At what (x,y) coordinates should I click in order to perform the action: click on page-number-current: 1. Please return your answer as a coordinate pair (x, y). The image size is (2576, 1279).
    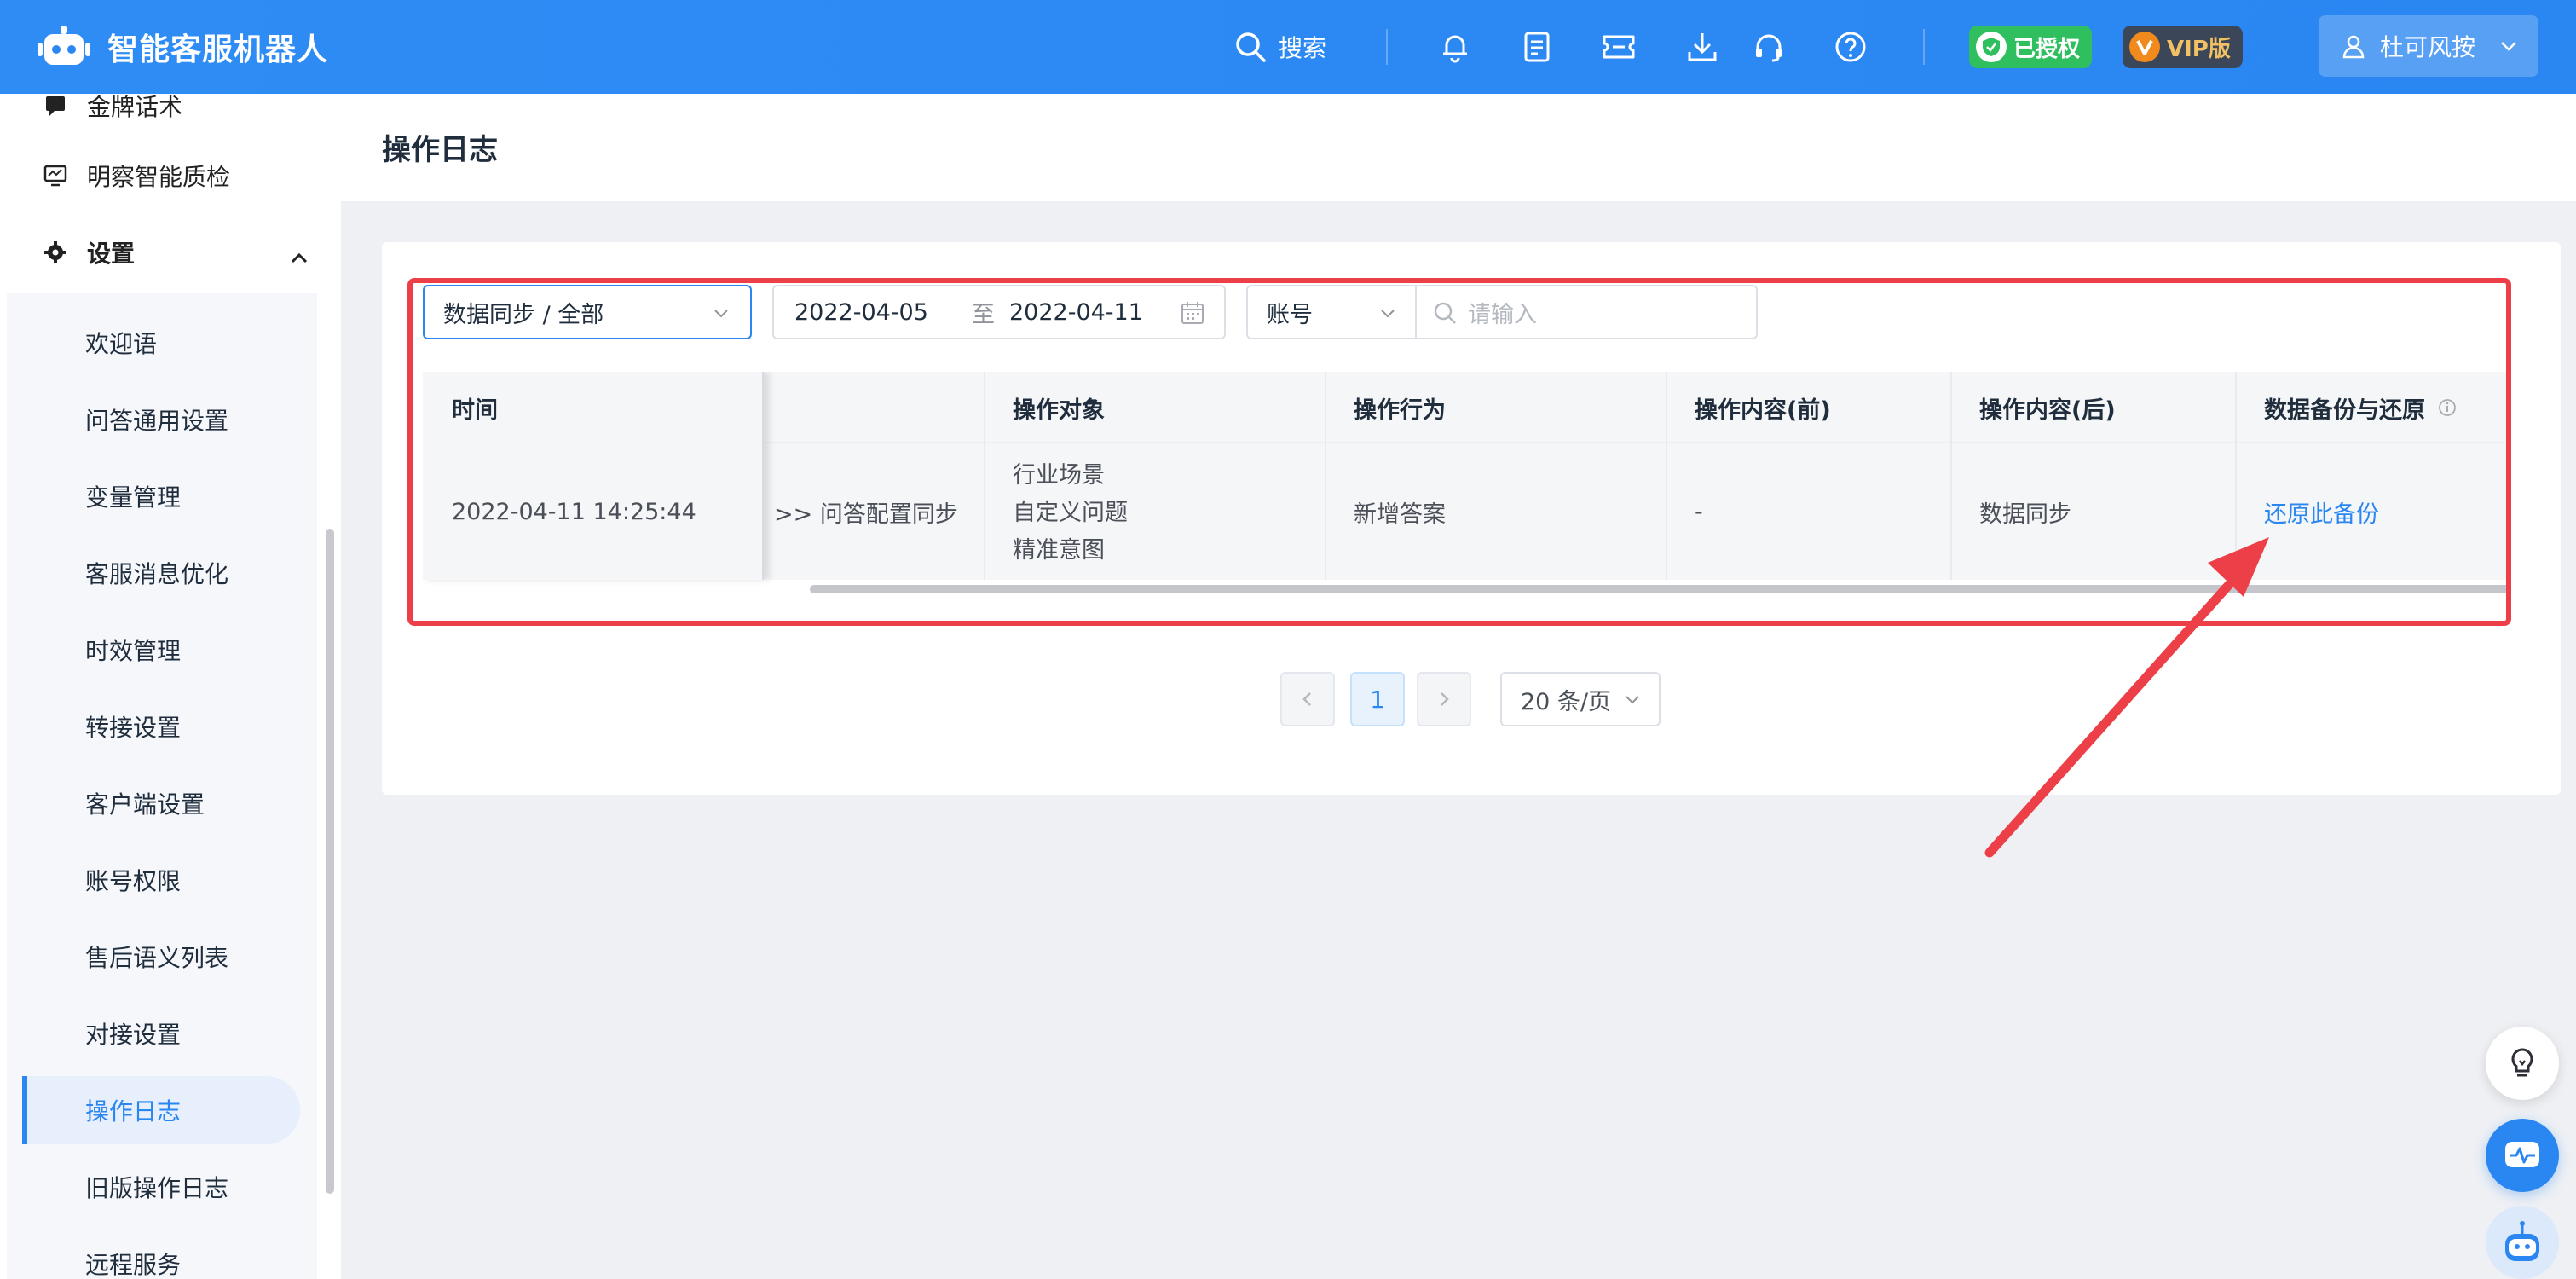
    Looking at the image, I should click on (1377, 699).